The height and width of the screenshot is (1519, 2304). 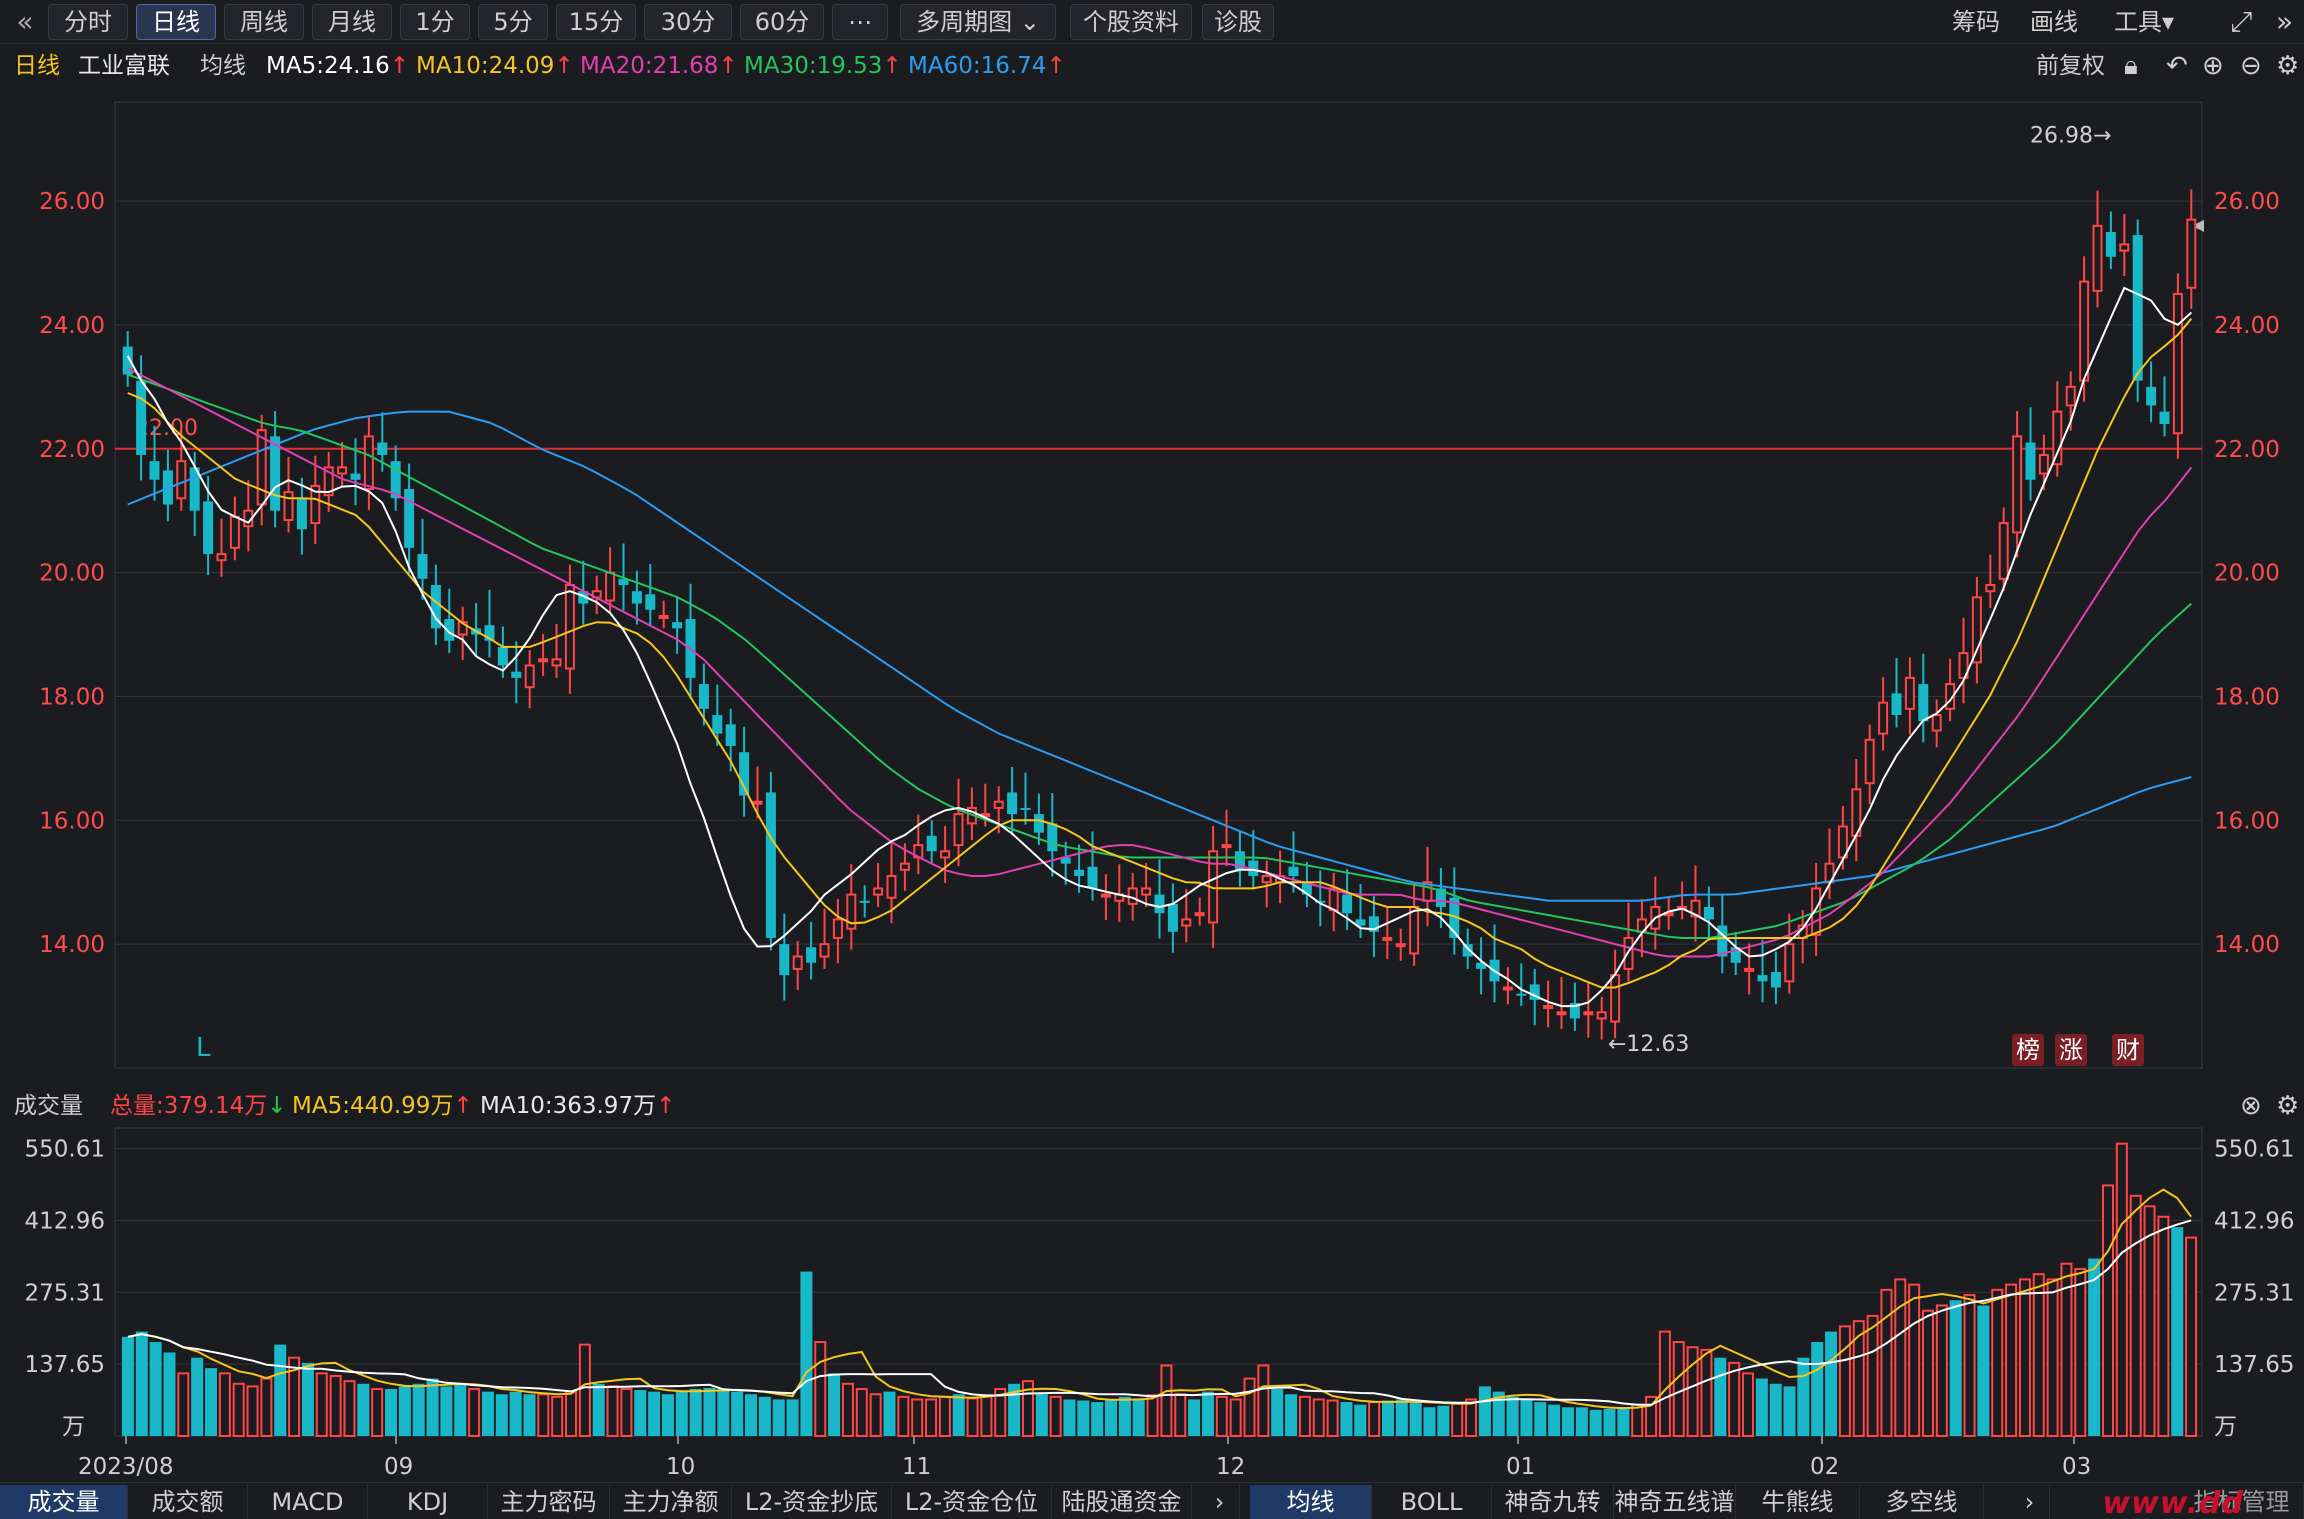 I want to click on toolbar-button-1: 日线, so click(x=176, y=22).